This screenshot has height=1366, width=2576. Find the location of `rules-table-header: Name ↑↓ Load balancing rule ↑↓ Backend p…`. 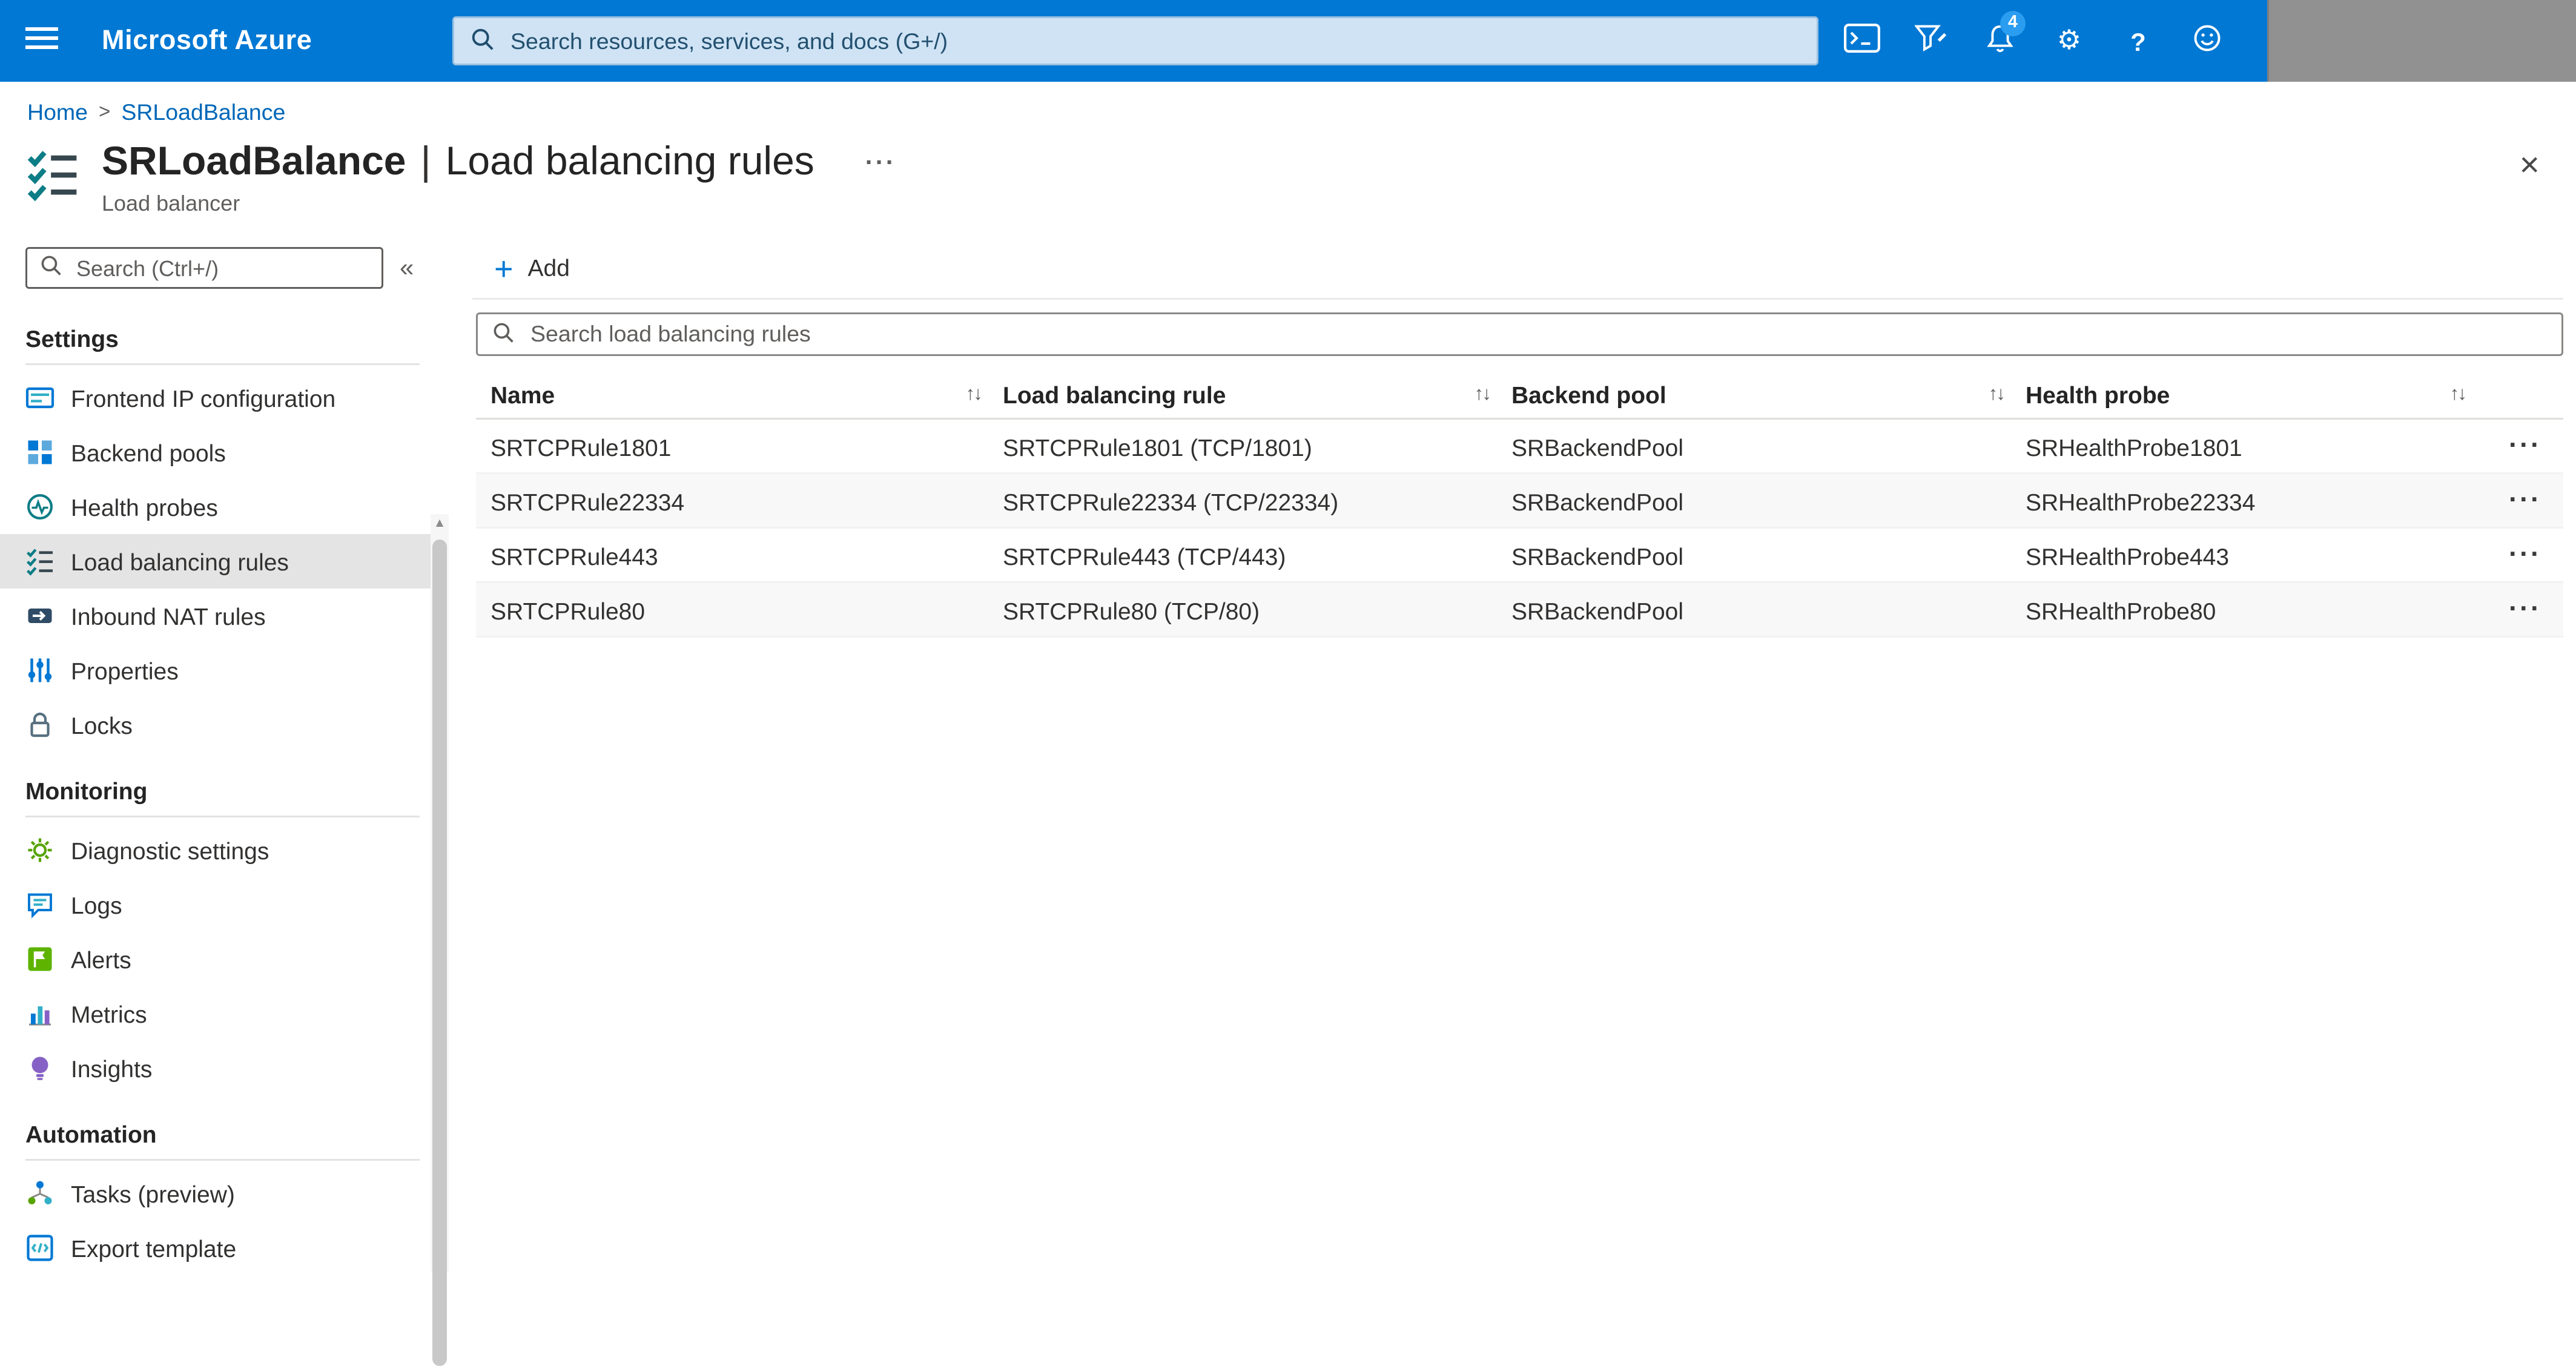

rules-table-header: Name ↑↓ Load balancing rule ↑↓ Backend p… is located at coordinates (1519, 396).